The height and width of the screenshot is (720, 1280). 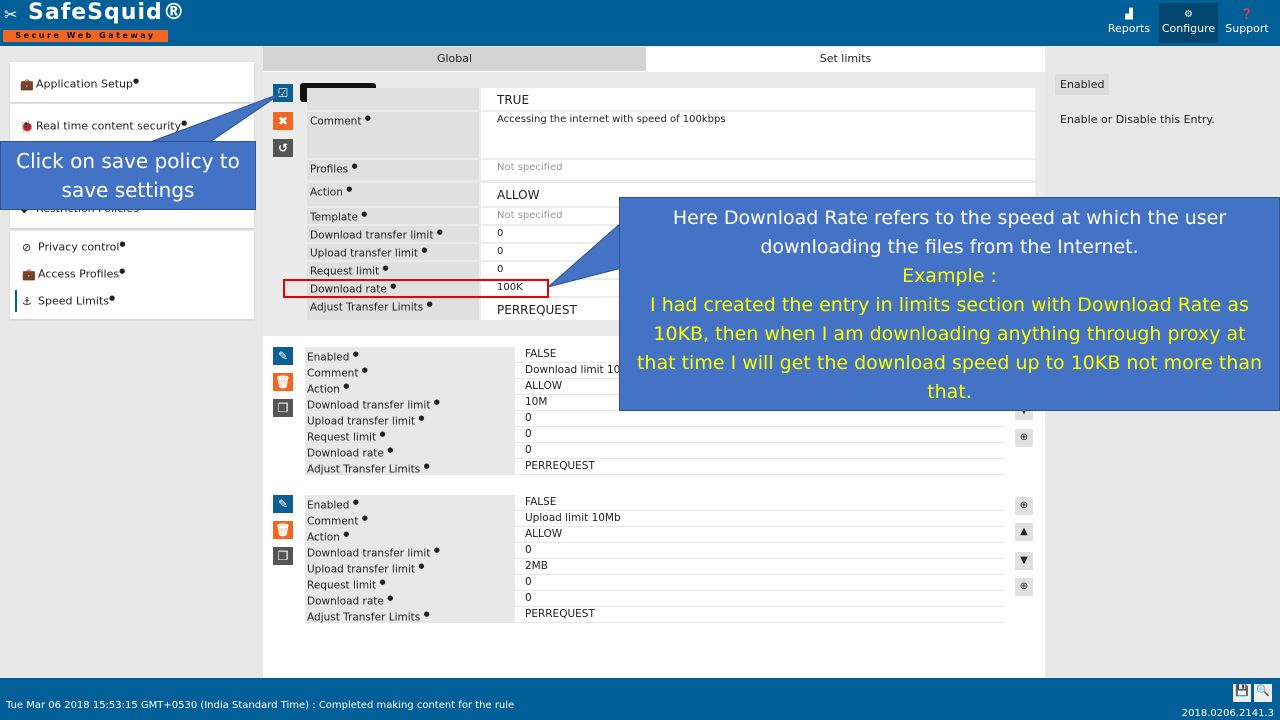 I want to click on search-icon: 🔍, so click(x=1263, y=693).